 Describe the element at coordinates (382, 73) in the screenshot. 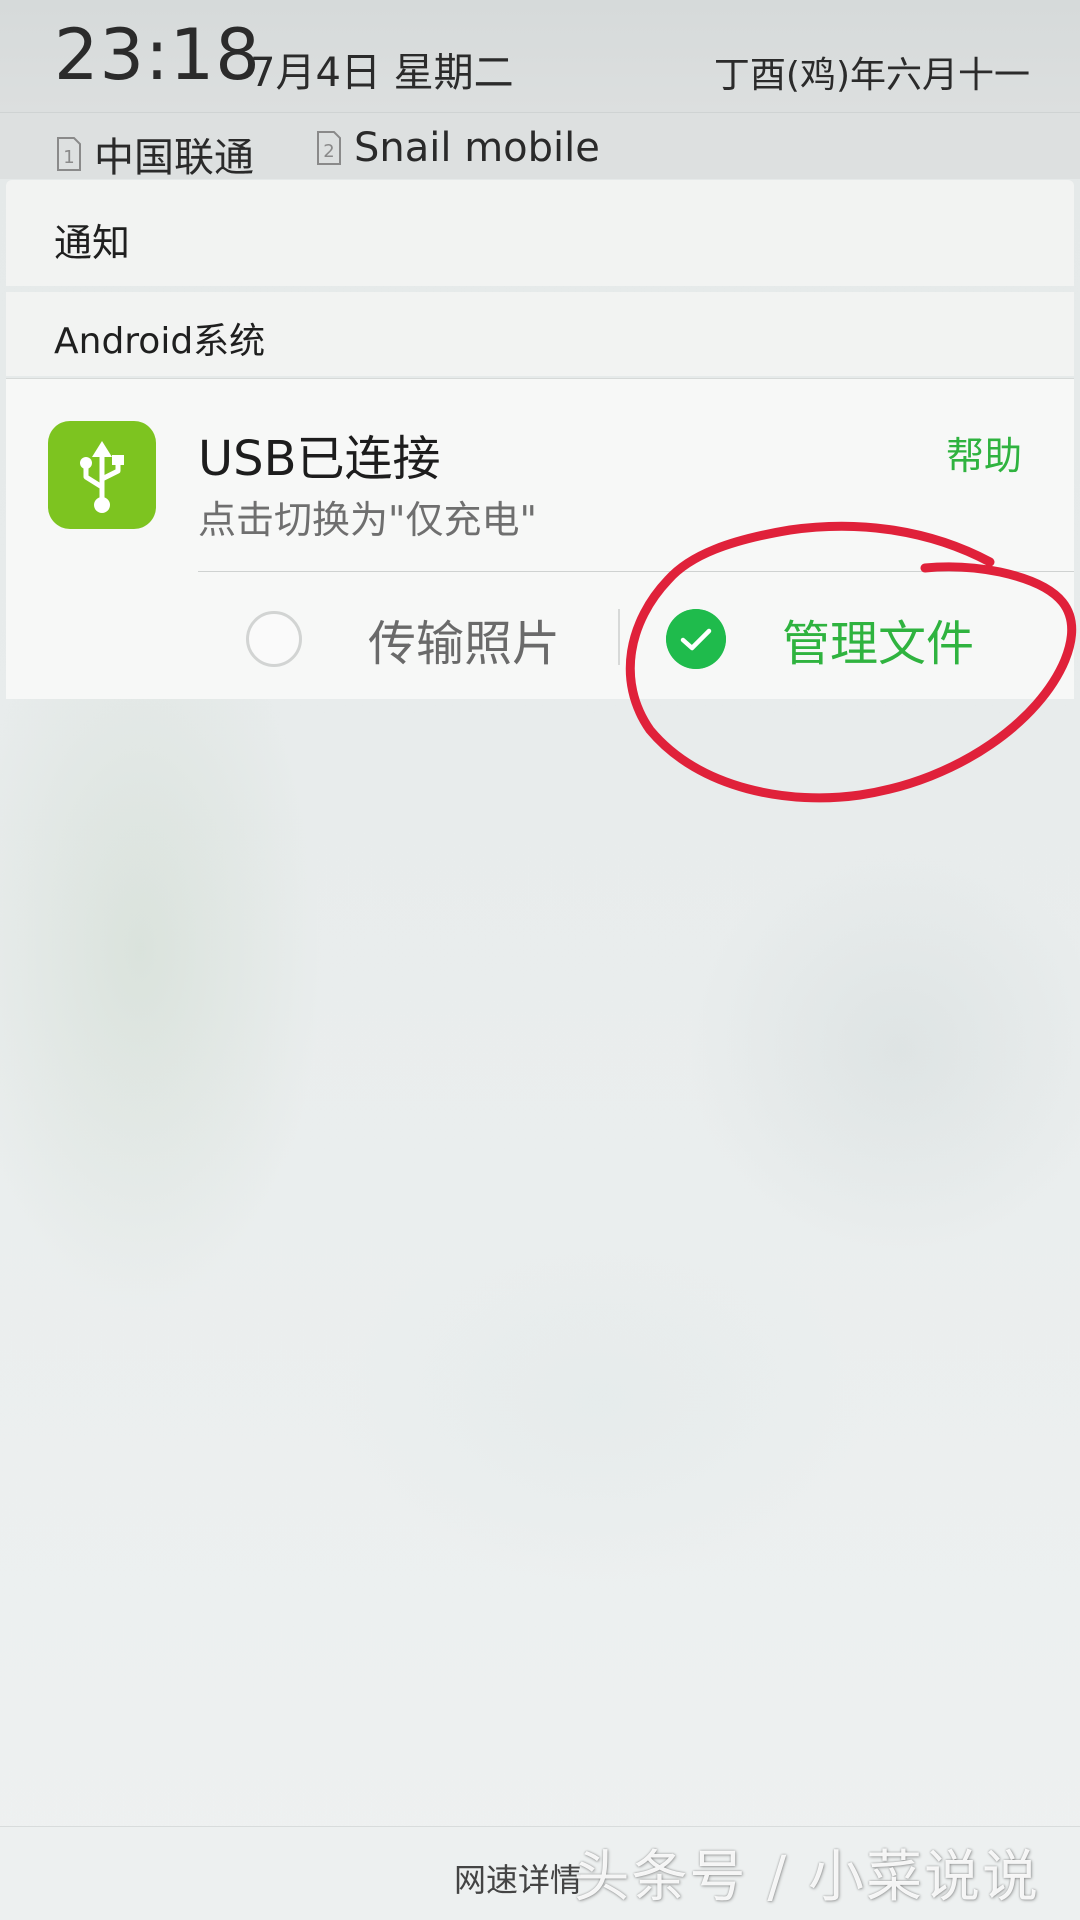

I see `date-label: 7月4日 星期二` at that location.